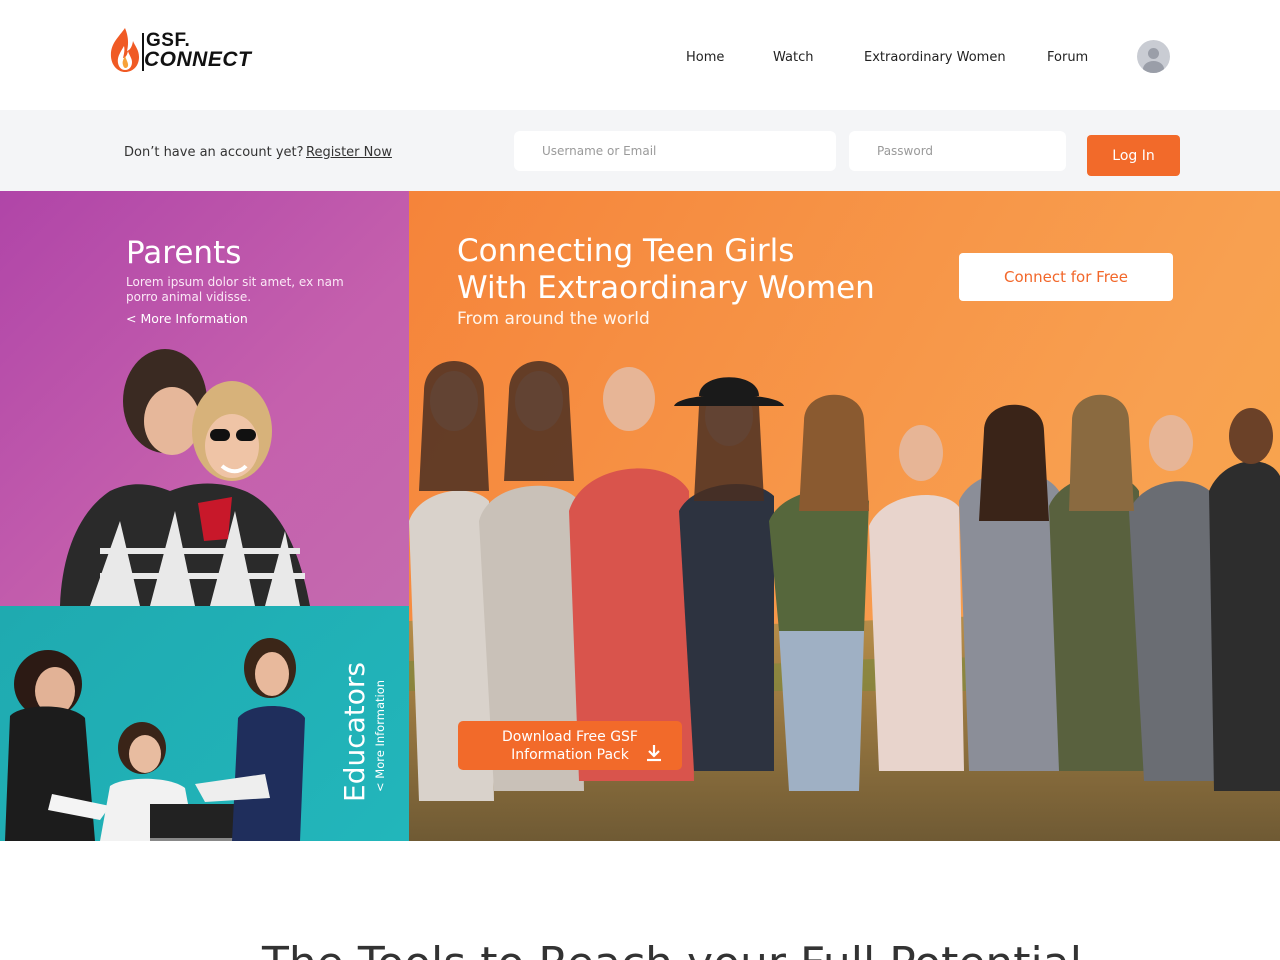  What do you see at coordinates (349, 152) in the screenshot?
I see `register-now-link: Register Now` at bounding box center [349, 152].